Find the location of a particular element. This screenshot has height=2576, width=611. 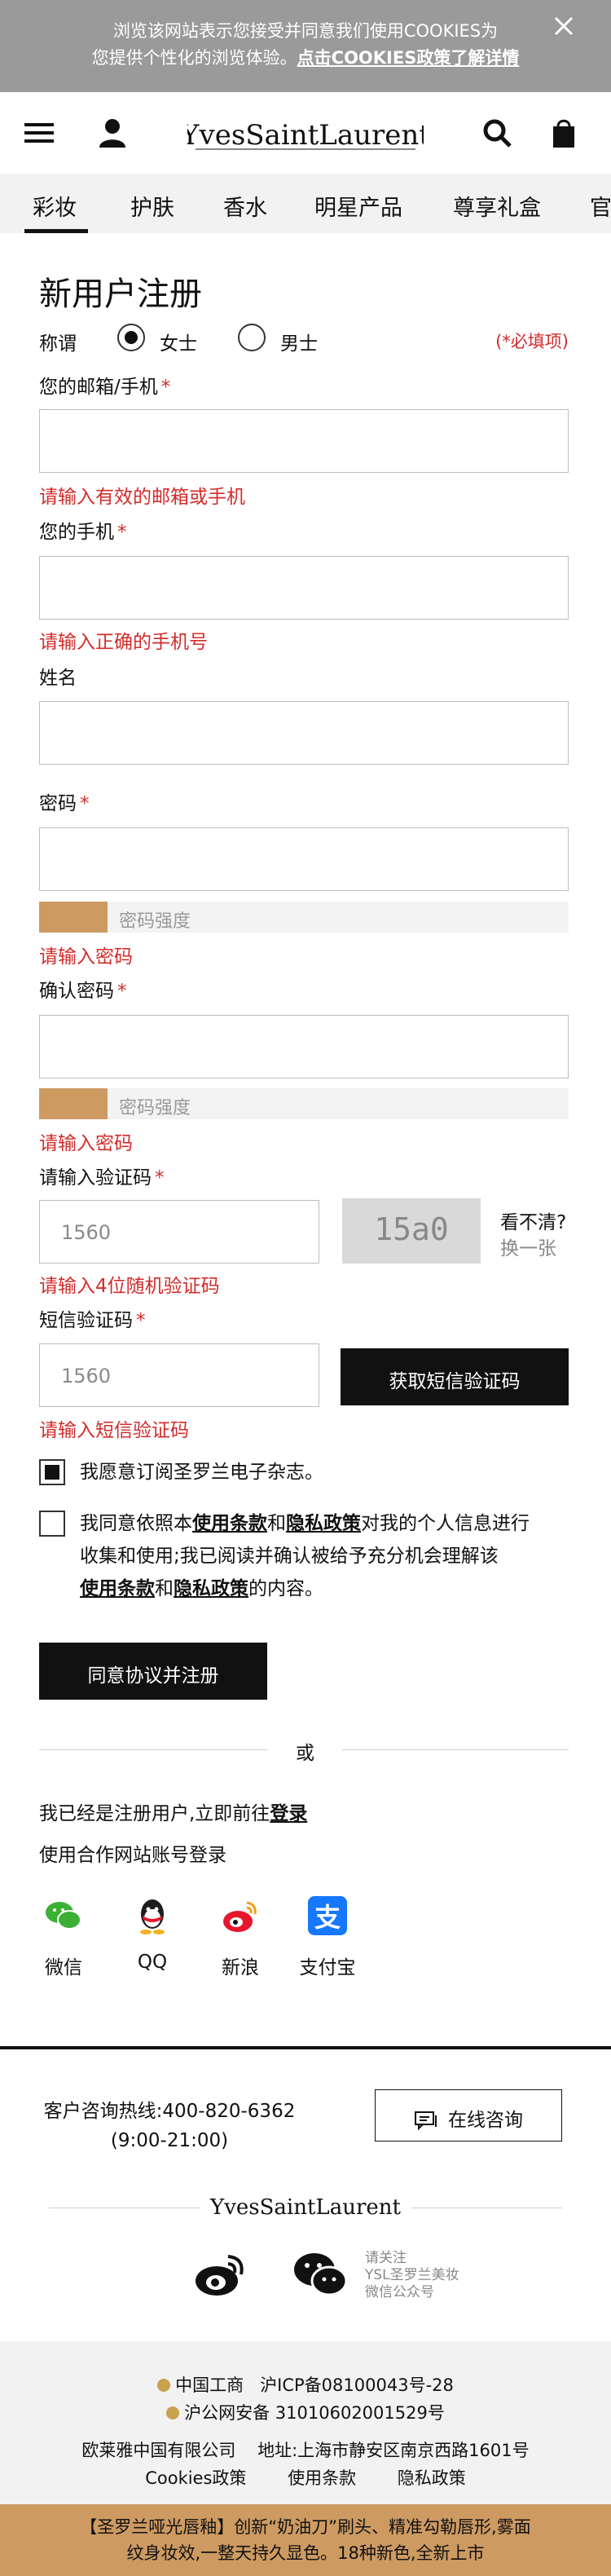

badge-icon is located at coordinates (164, 2385).